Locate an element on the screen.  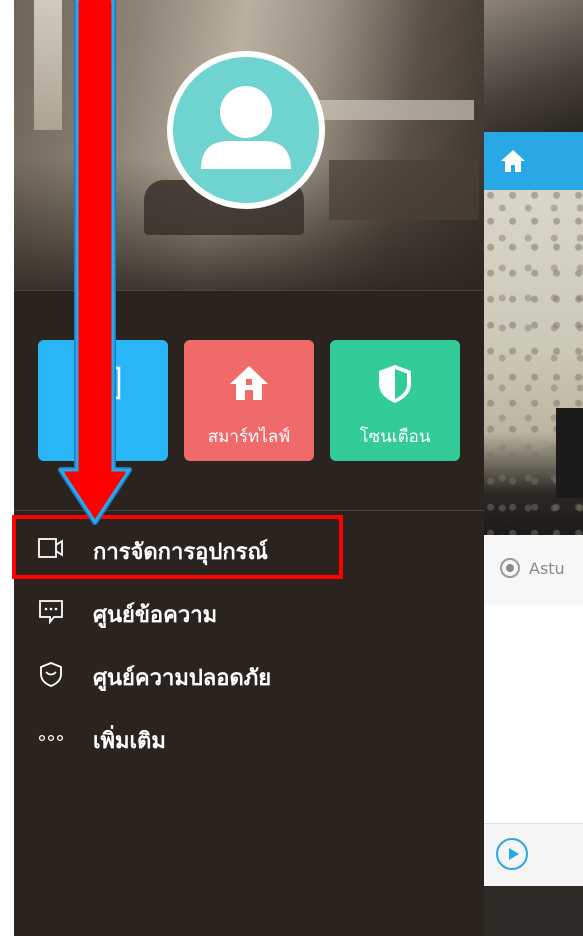
cabinet-decor is located at coordinates (404, 190).